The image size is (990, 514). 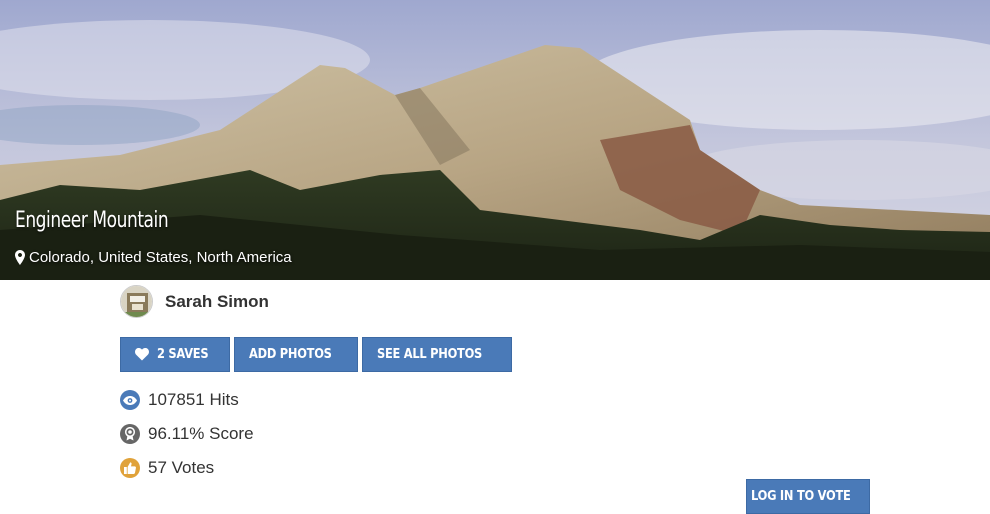 What do you see at coordinates (193, 399) in the screenshot?
I see `hits-text: 107851 Hits` at bounding box center [193, 399].